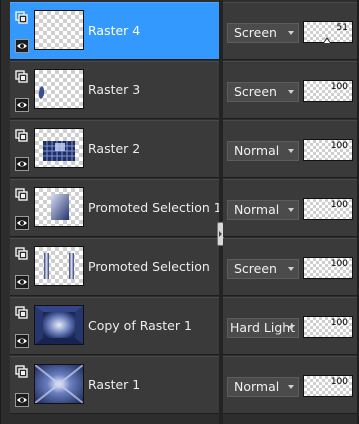 The image size is (359, 424). What do you see at coordinates (59, 325) in the screenshot?
I see `layer-thumbnail-frame` at bounding box center [59, 325].